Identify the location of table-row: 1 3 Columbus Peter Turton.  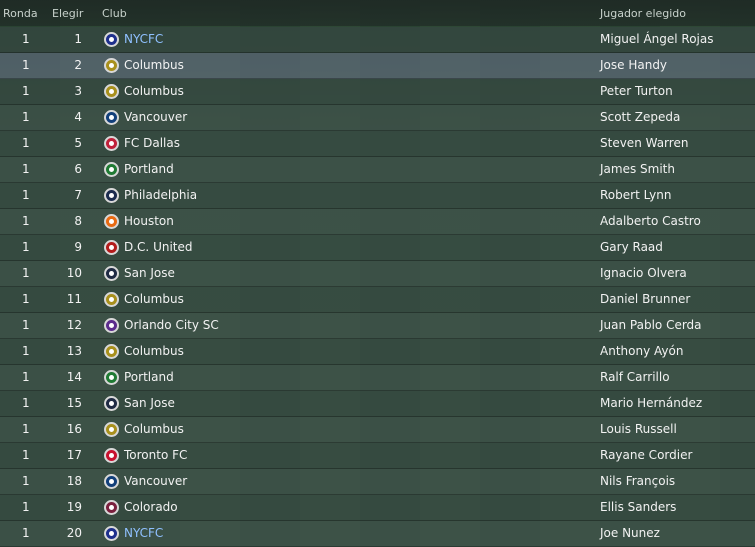
(377, 92).